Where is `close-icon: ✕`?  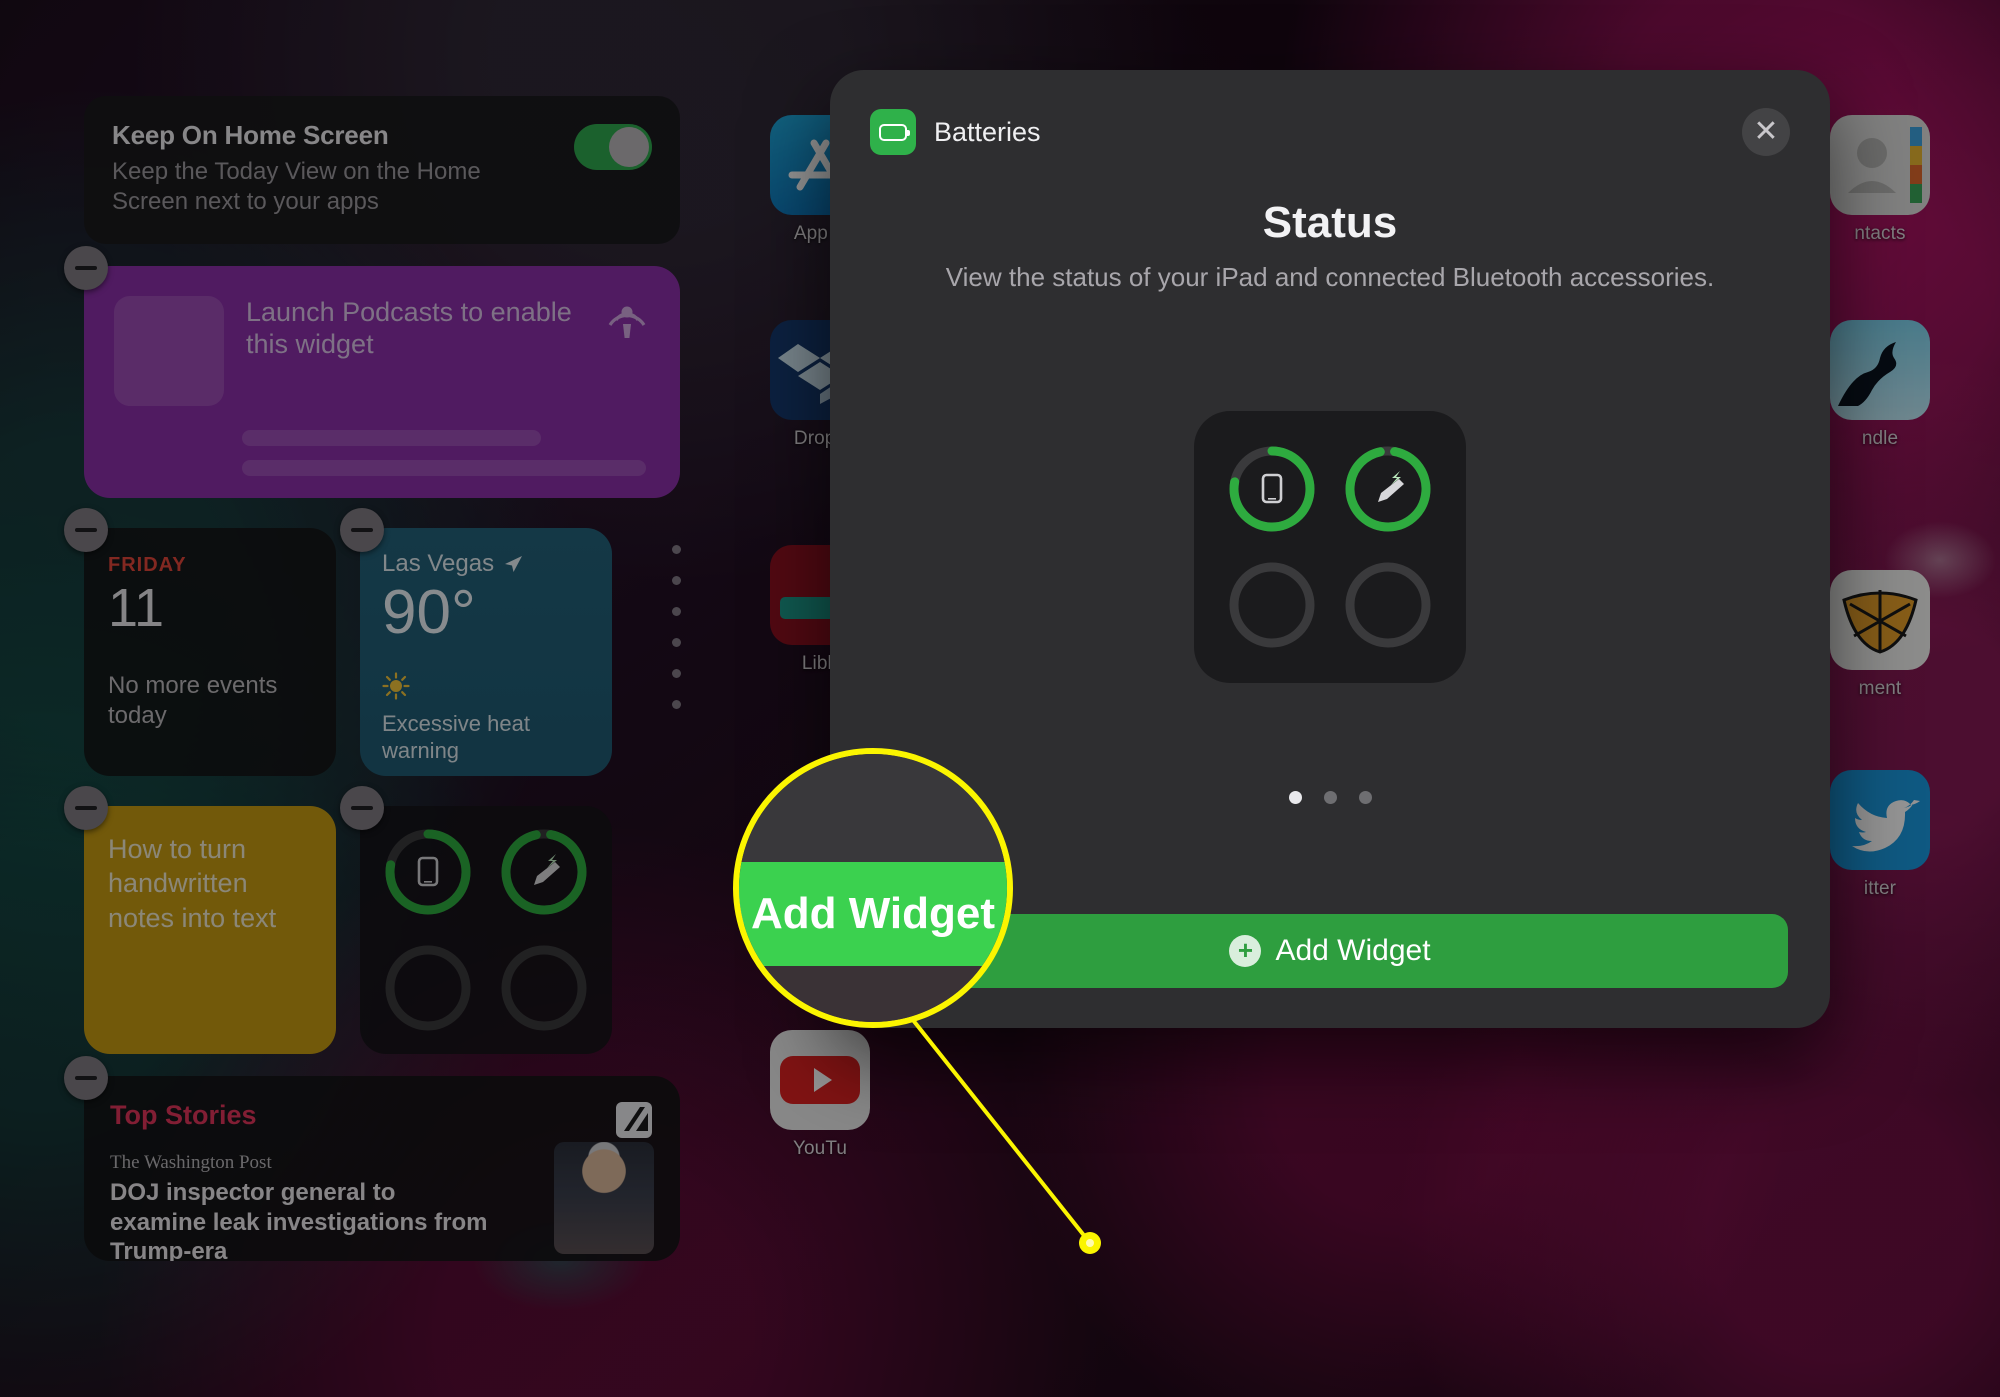 close-icon: ✕ is located at coordinates (1766, 132).